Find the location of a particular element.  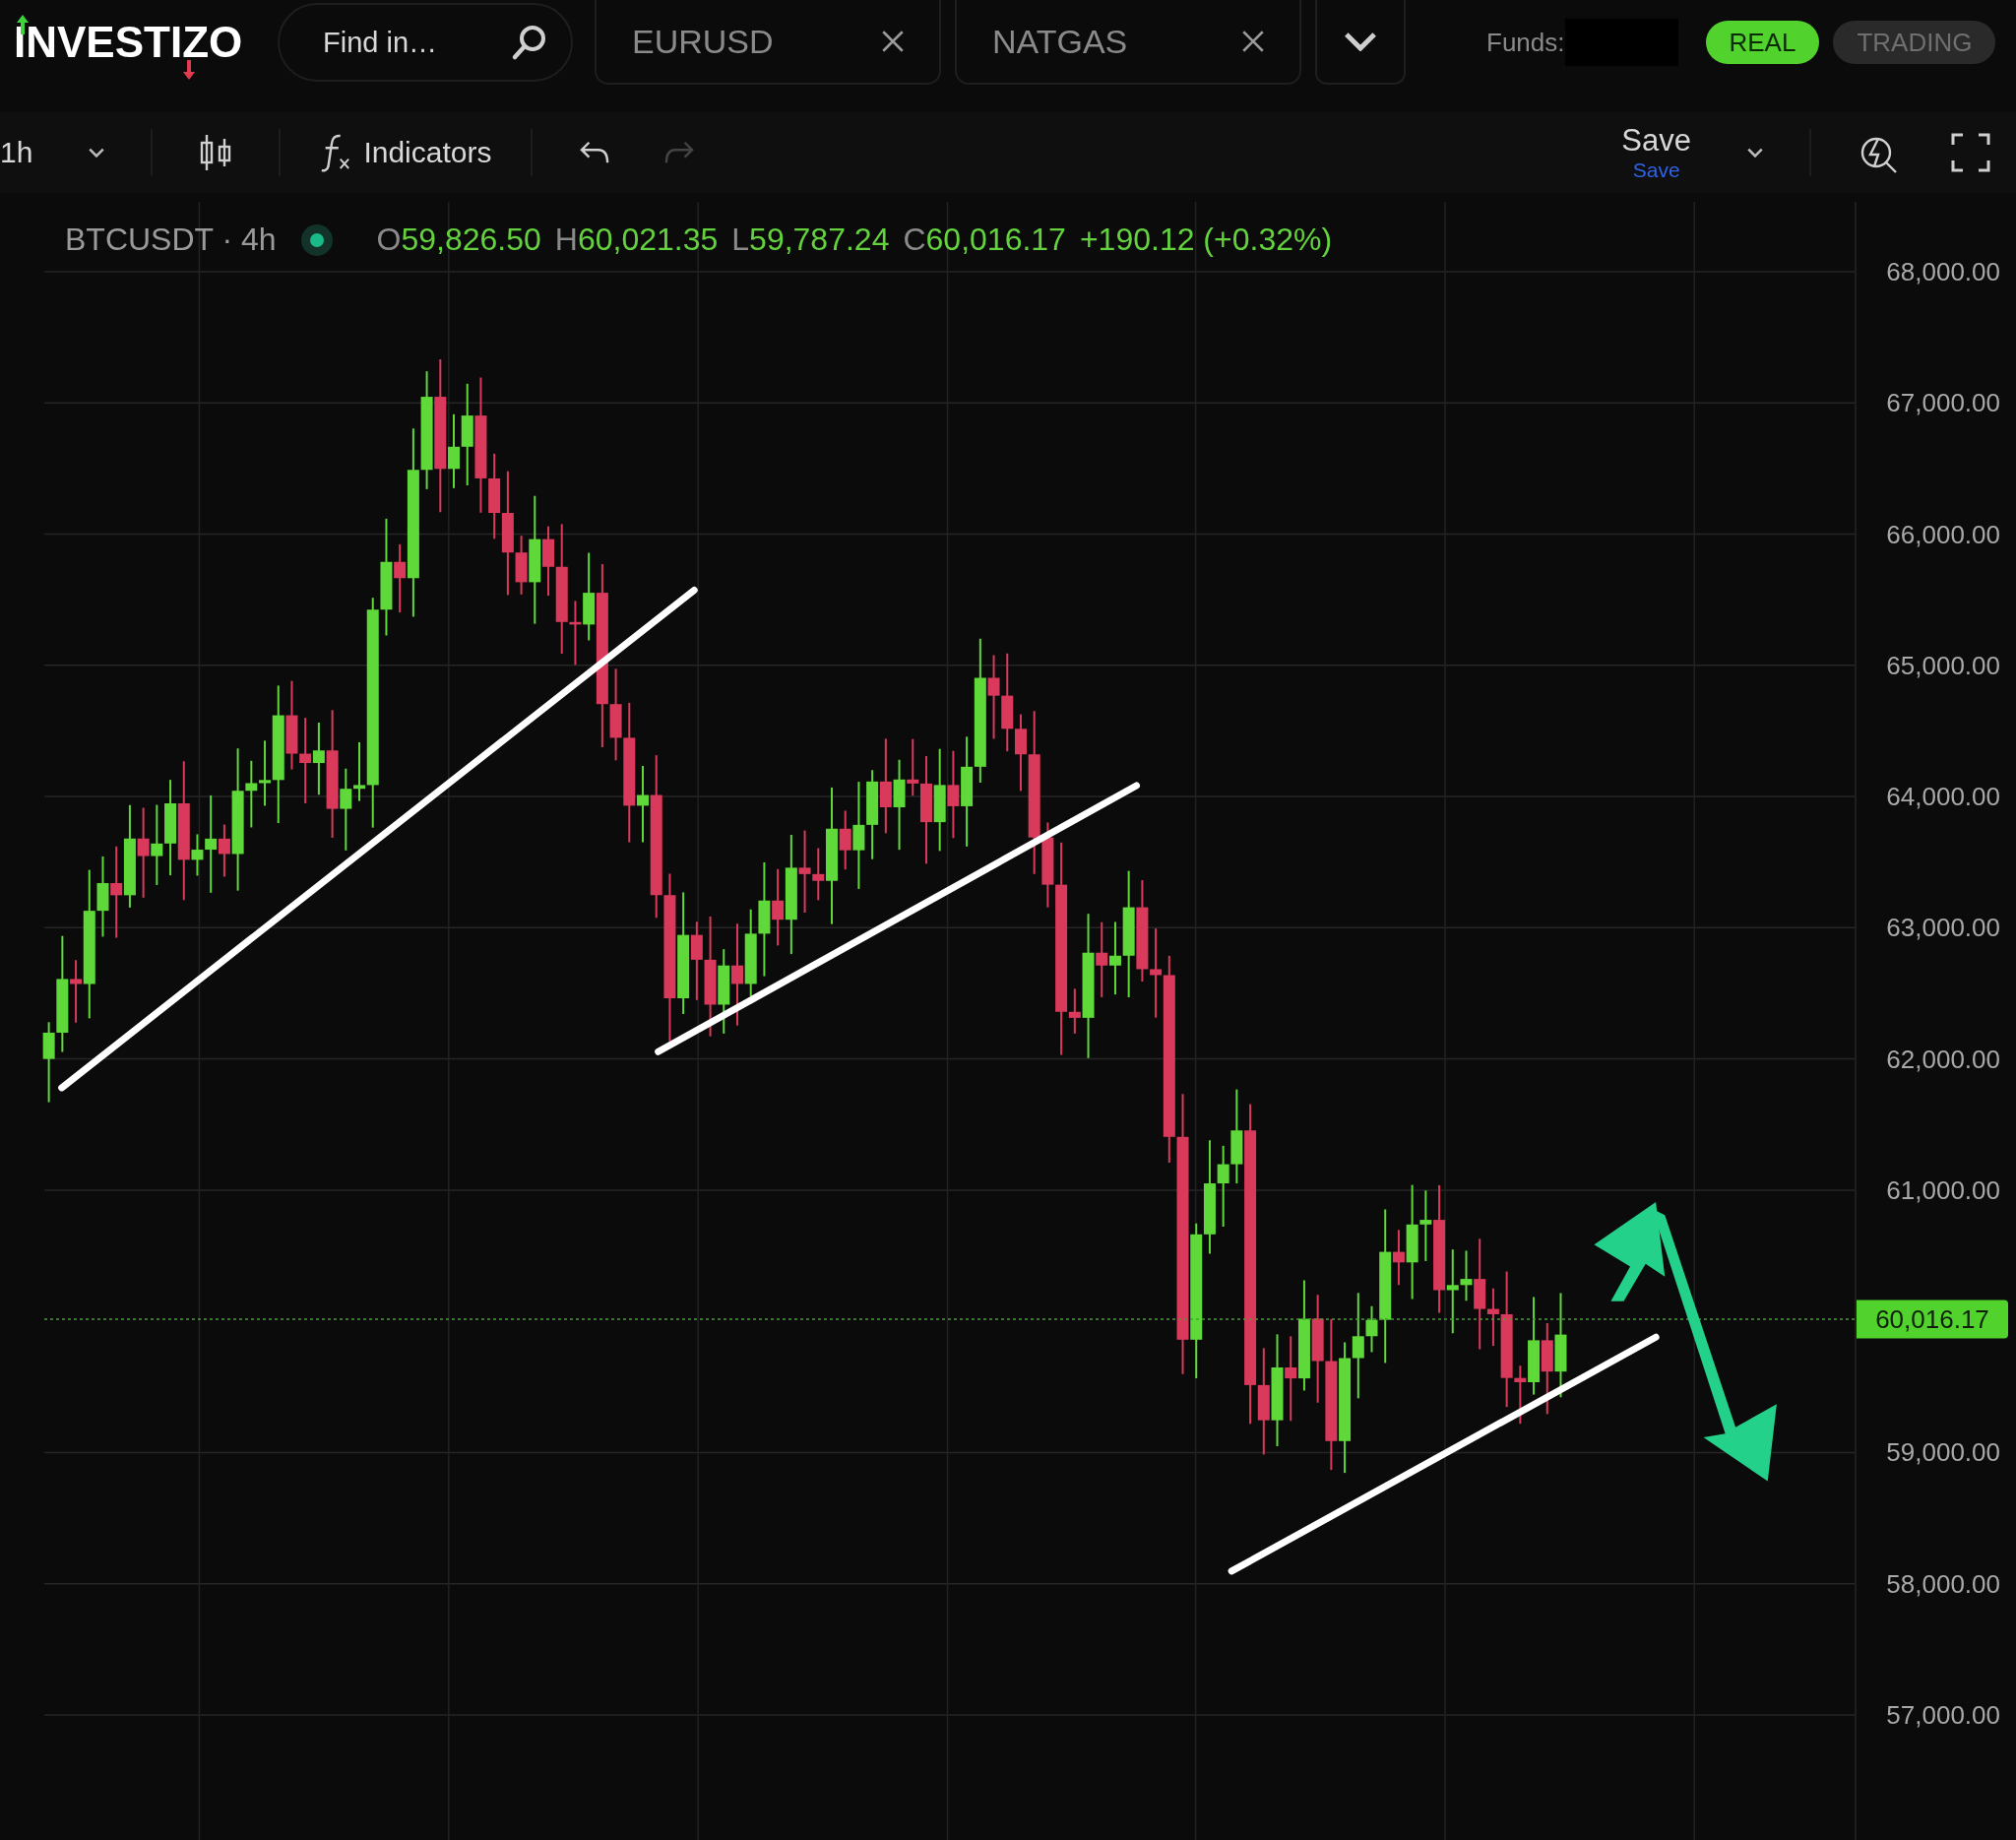

arrow-down-icon is located at coordinates (189, 70).